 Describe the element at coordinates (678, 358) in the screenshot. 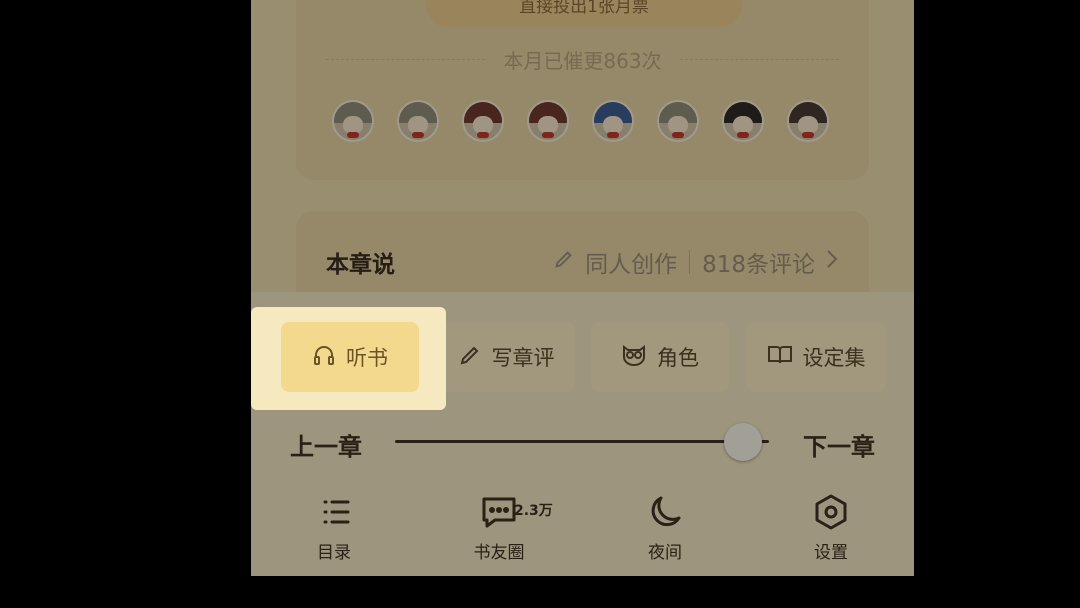

I see `characters-label: 角色` at that location.